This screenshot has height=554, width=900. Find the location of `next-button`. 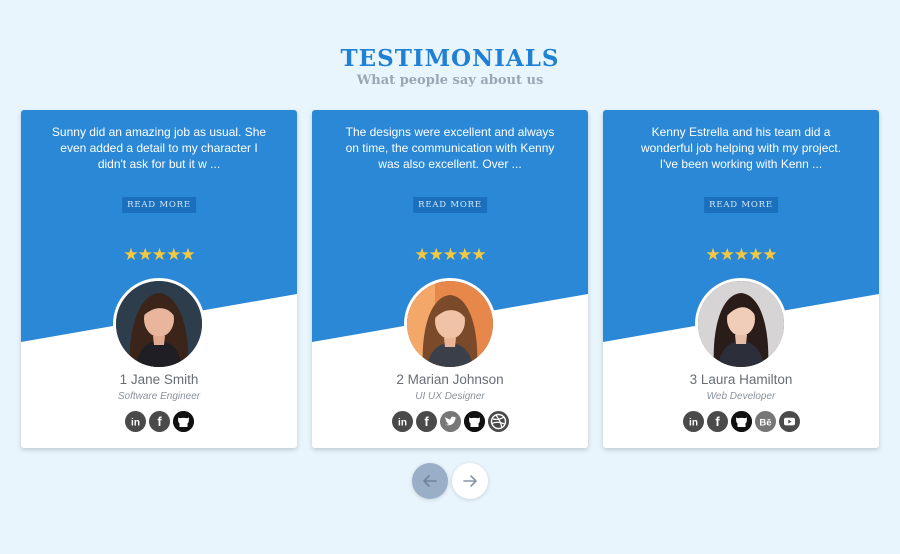

next-button is located at coordinates (470, 481).